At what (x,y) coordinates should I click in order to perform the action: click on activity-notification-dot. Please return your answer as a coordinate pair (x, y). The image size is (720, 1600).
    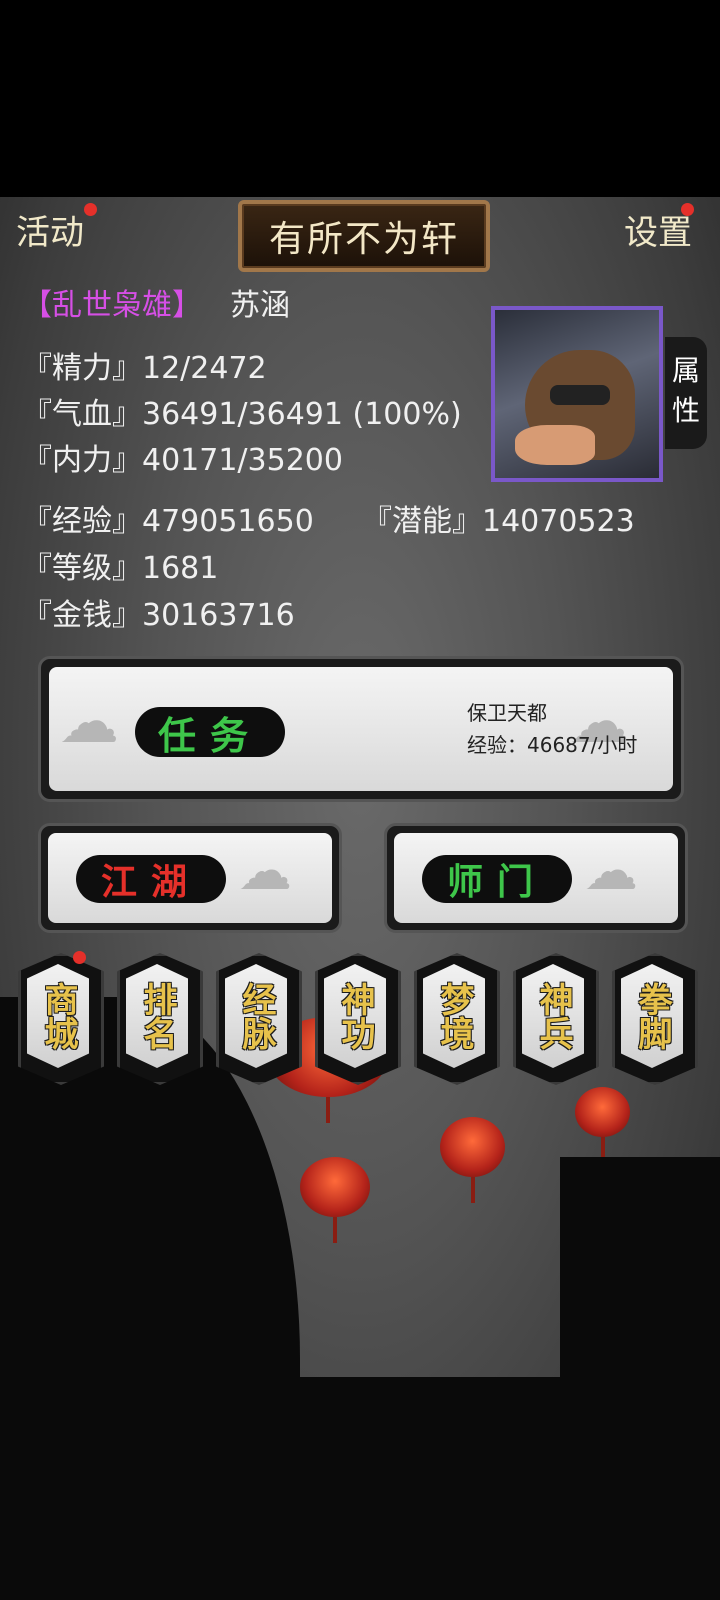
    Looking at the image, I should click on (90, 209).